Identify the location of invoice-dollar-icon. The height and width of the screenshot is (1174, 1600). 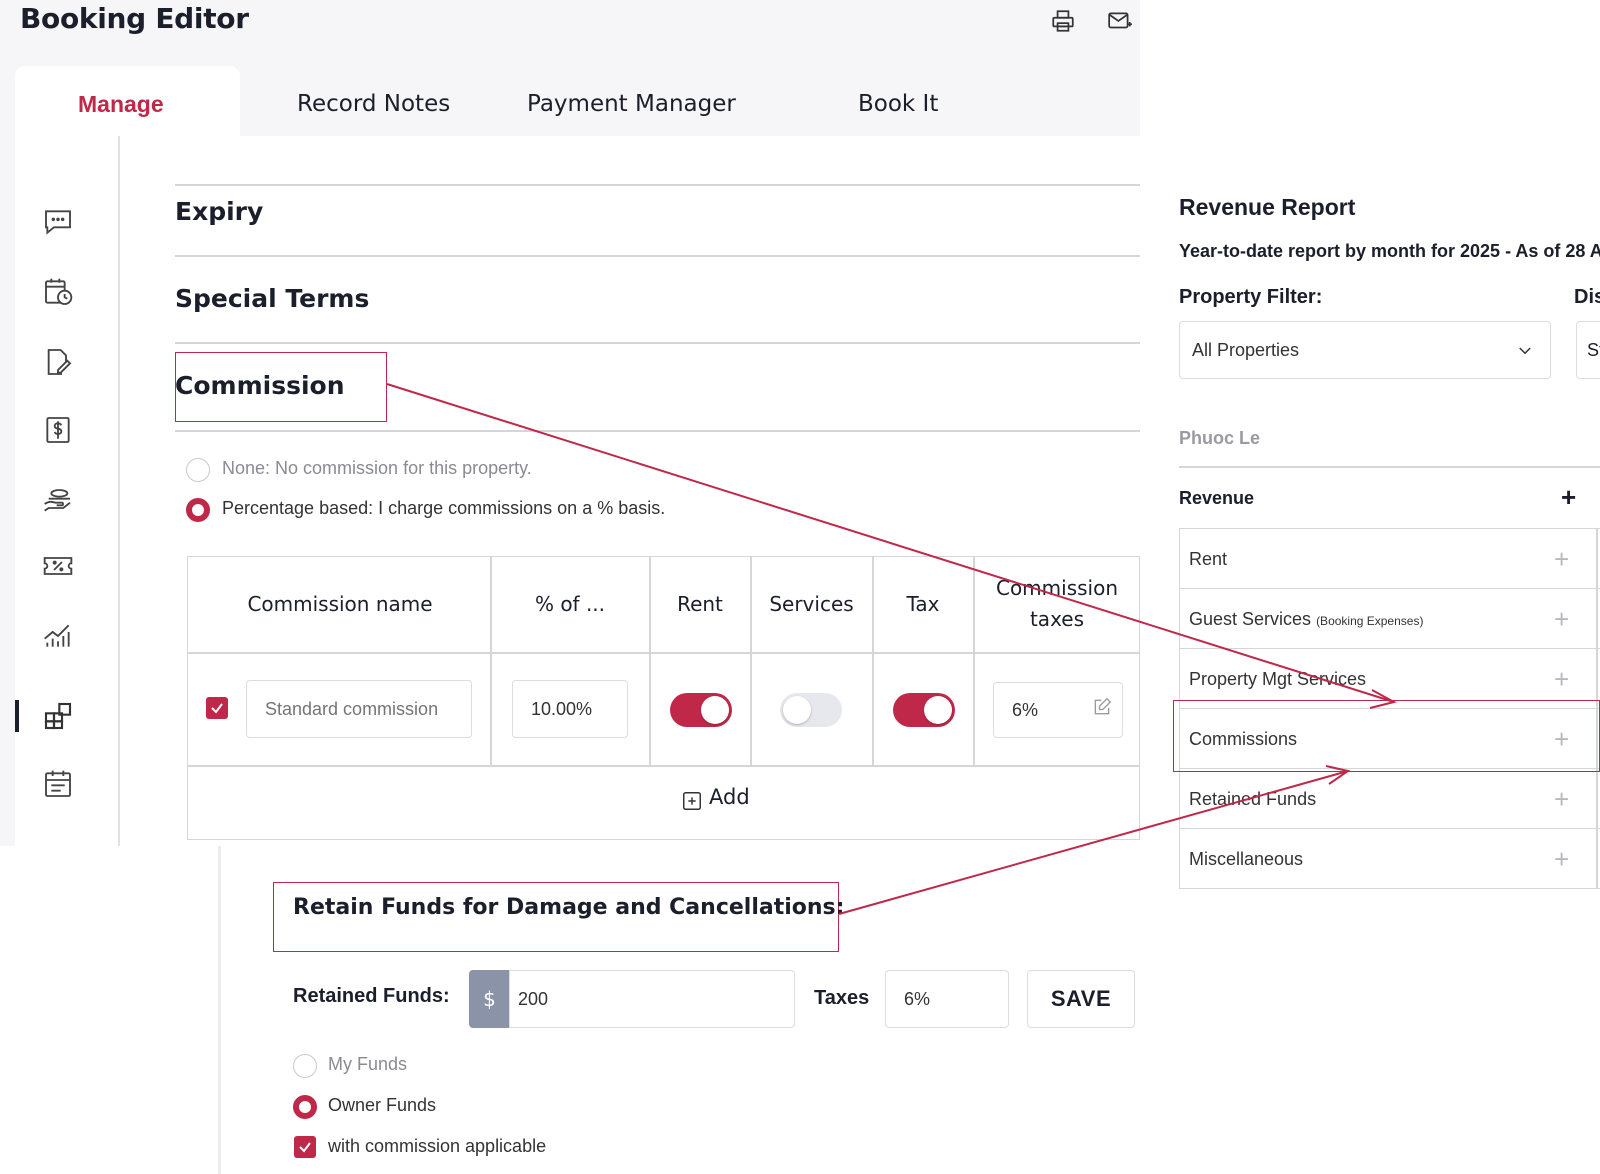
(58, 430).